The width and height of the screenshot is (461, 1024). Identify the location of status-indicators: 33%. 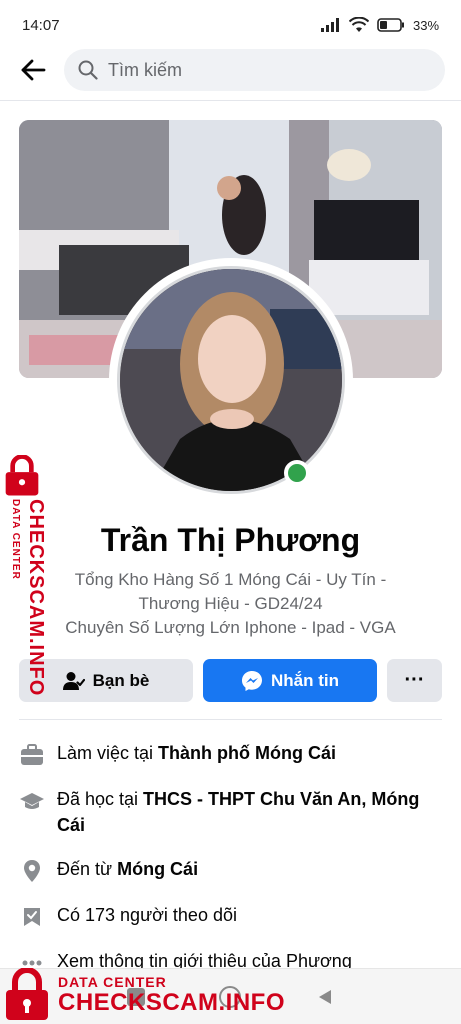
(379, 25).